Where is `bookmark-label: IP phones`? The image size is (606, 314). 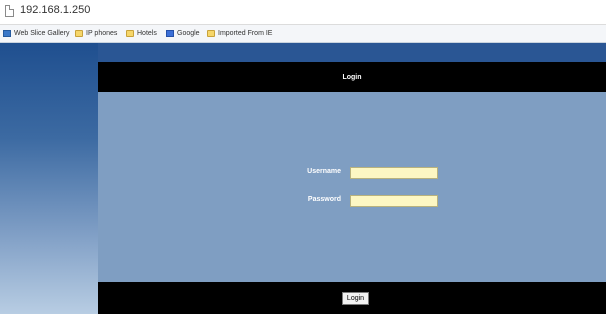
bookmark-label: IP phones is located at coordinates (102, 33).